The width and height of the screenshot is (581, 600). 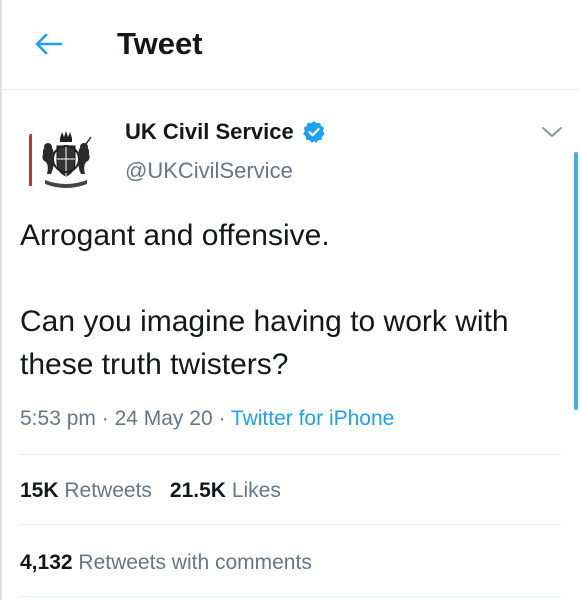 I want to click on retweets-with-comments-stat: 4,132 Retweets with comments, so click(x=166, y=563).